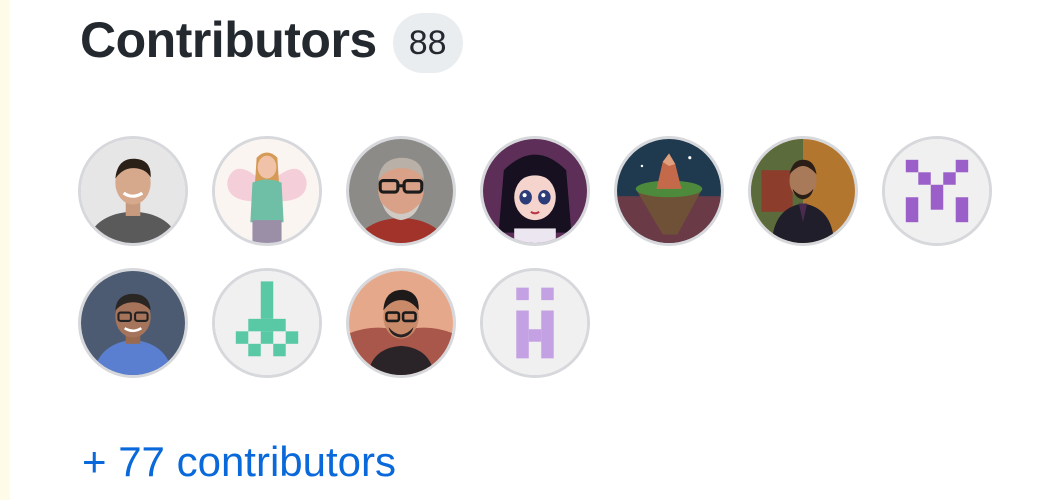 This screenshot has width=1055, height=500. Describe the element at coordinates (669, 191) in the screenshot. I see `avatar-5-icon` at that location.